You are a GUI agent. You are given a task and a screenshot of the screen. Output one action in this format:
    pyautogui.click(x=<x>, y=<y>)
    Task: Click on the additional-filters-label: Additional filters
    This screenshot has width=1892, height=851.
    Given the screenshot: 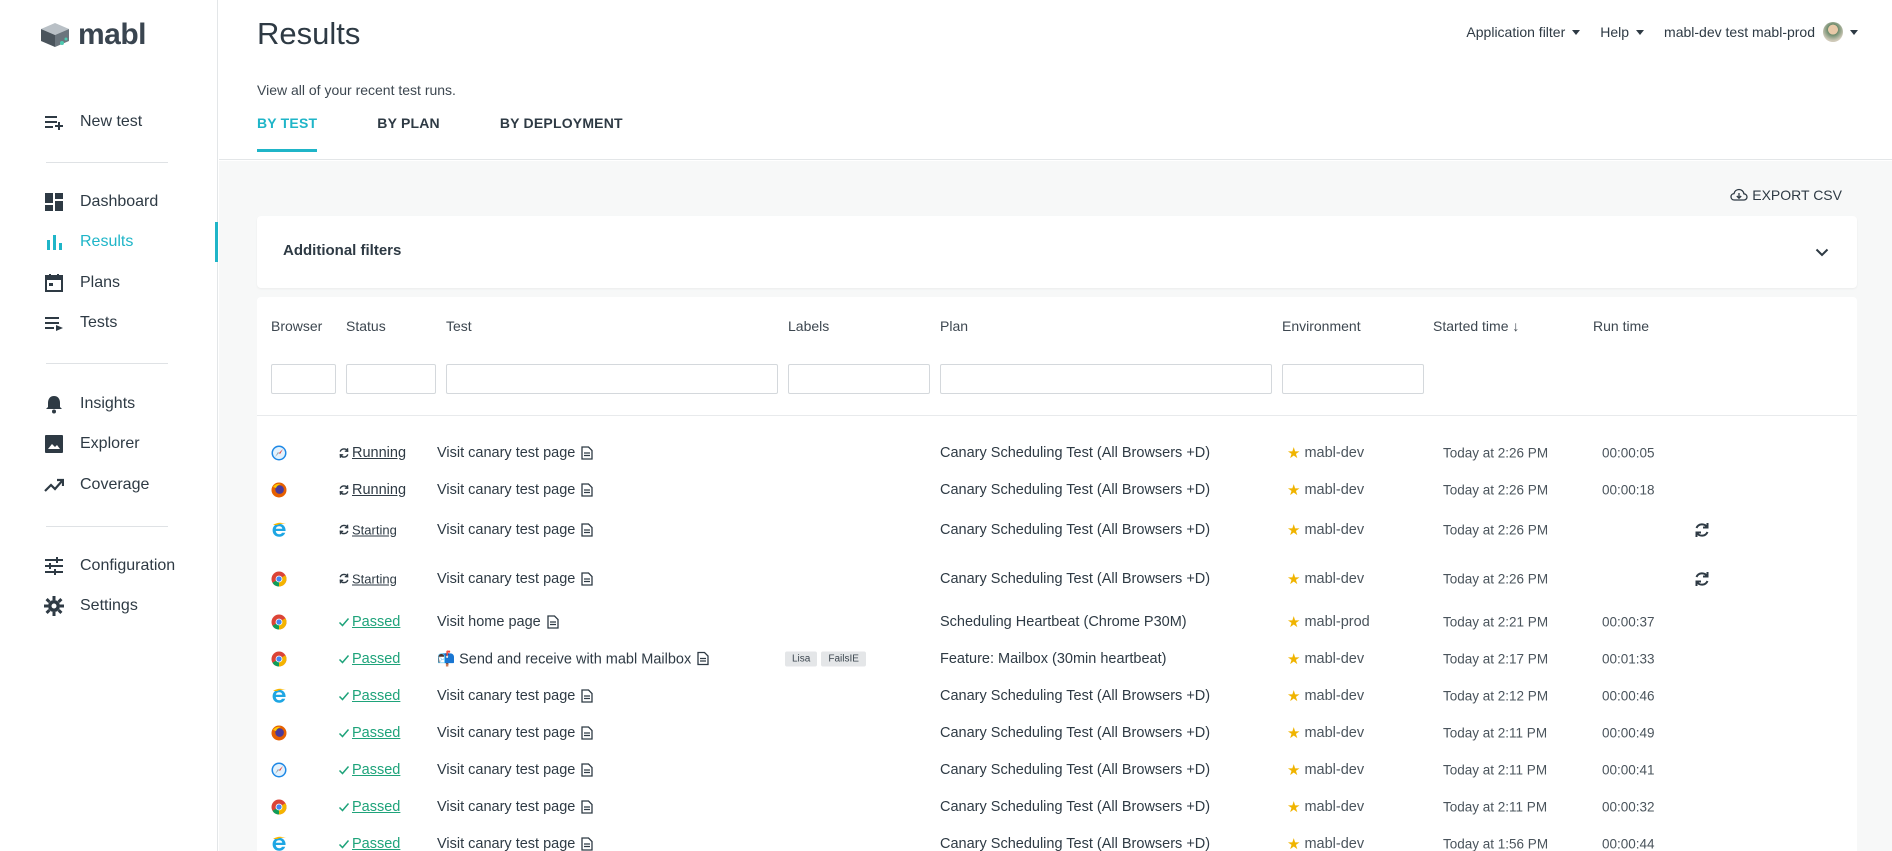 What is the action you would take?
    pyautogui.click(x=342, y=250)
    